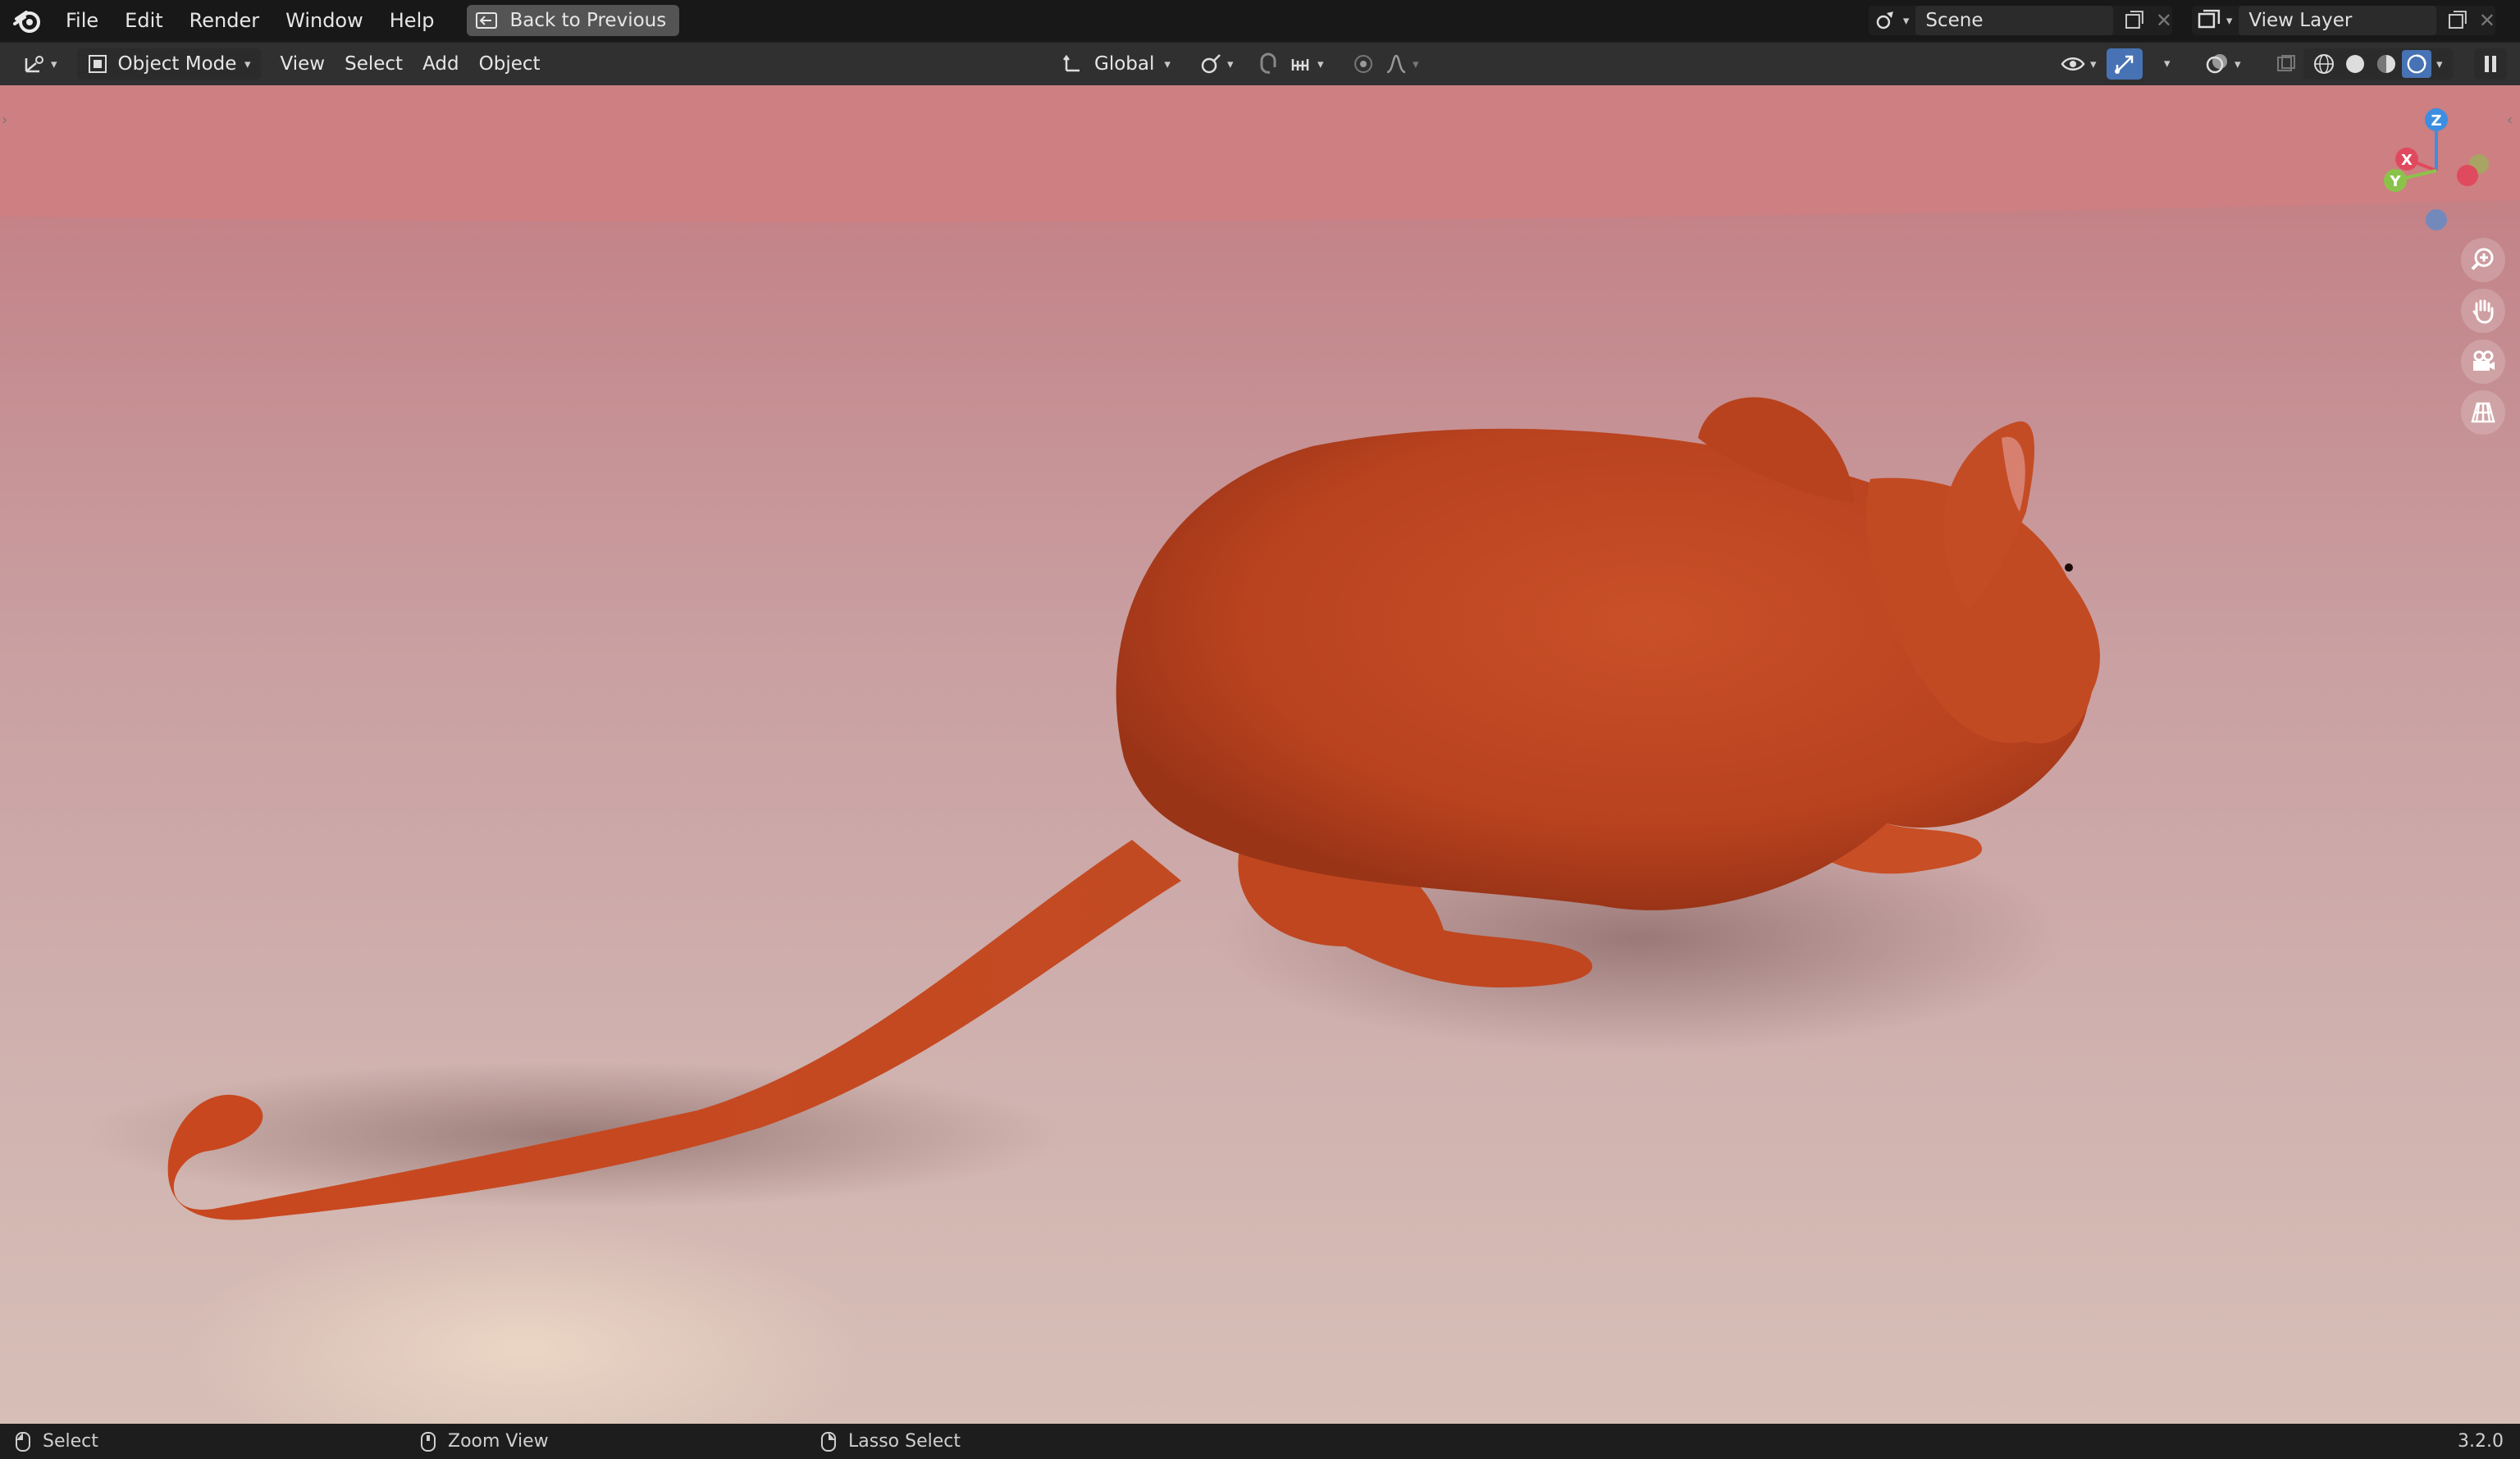 This screenshot has width=2520, height=1459. What do you see at coordinates (2300, 20) in the screenshot?
I see `view-layer-name: View Layer` at bounding box center [2300, 20].